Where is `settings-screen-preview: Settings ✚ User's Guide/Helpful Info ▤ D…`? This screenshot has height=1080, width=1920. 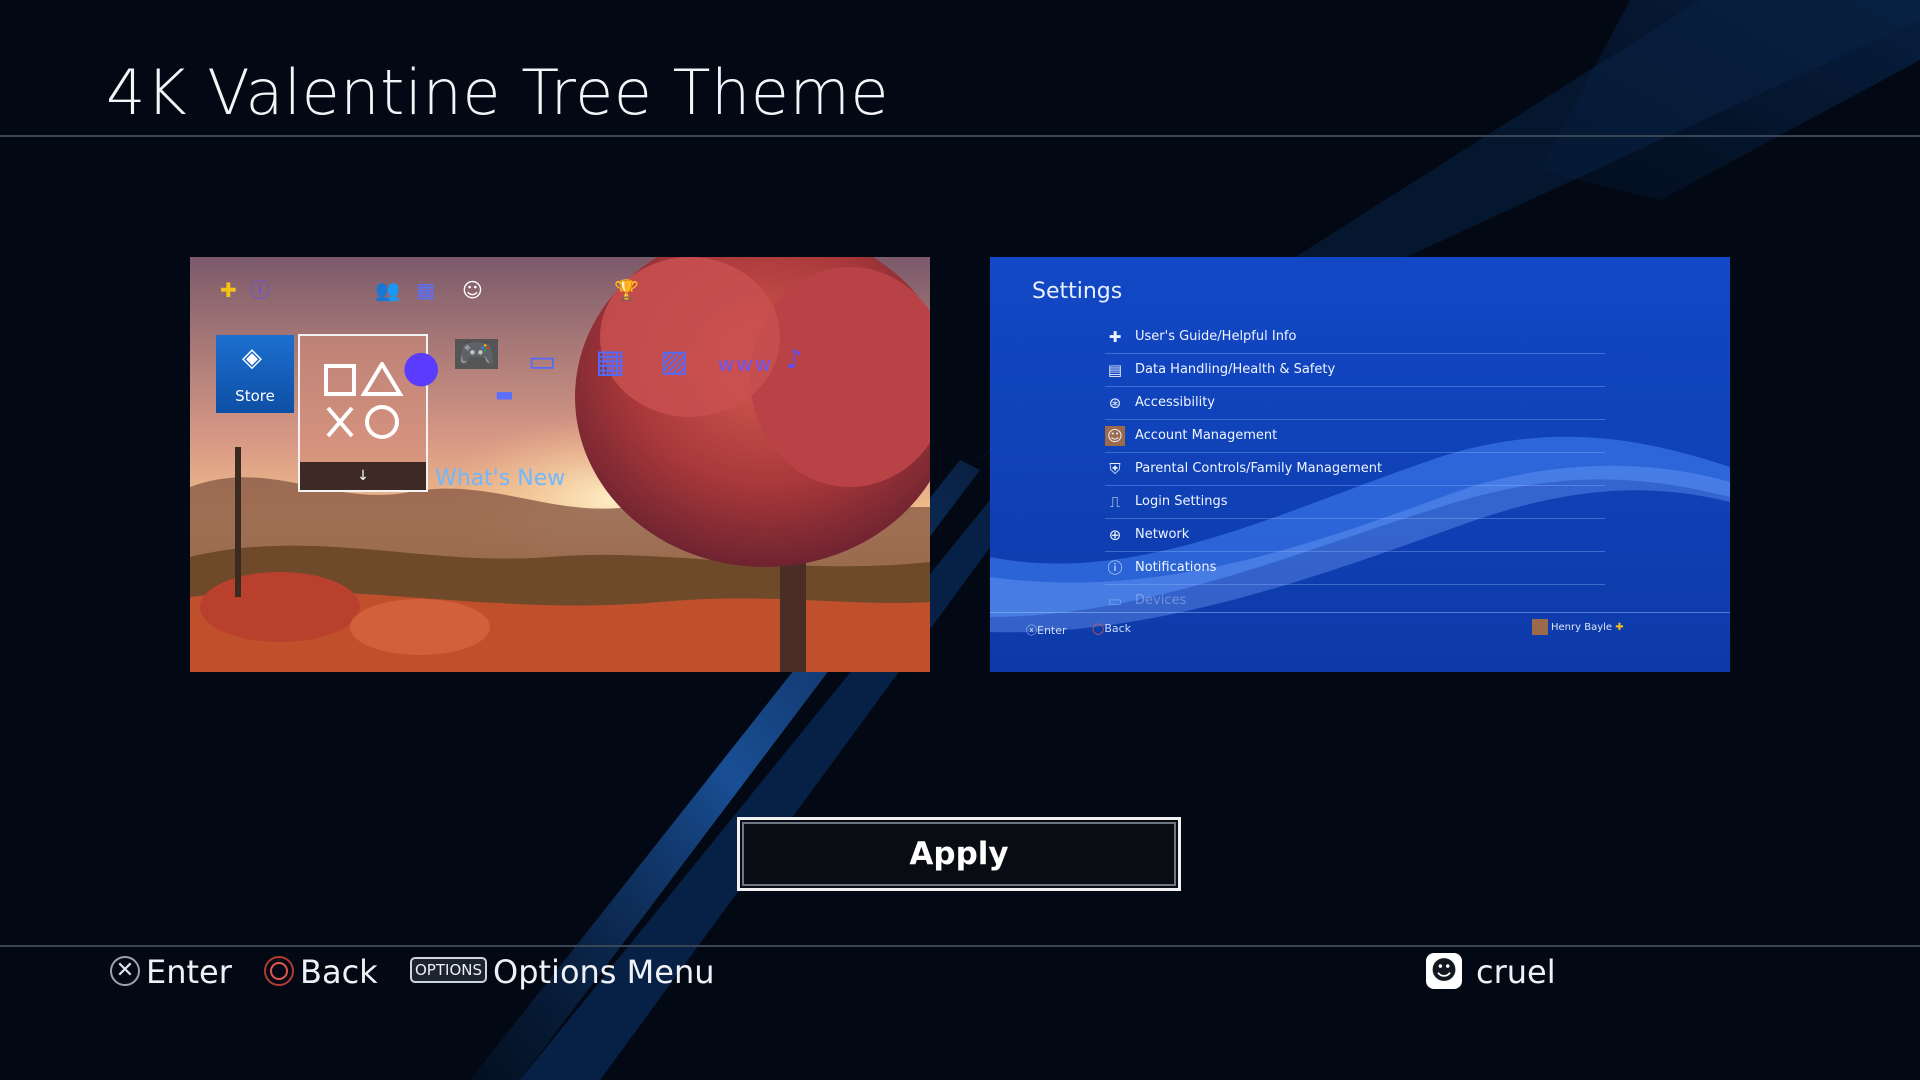 settings-screen-preview: Settings ✚ User's Guide/Helpful Info ▤ D… is located at coordinates (1360, 464).